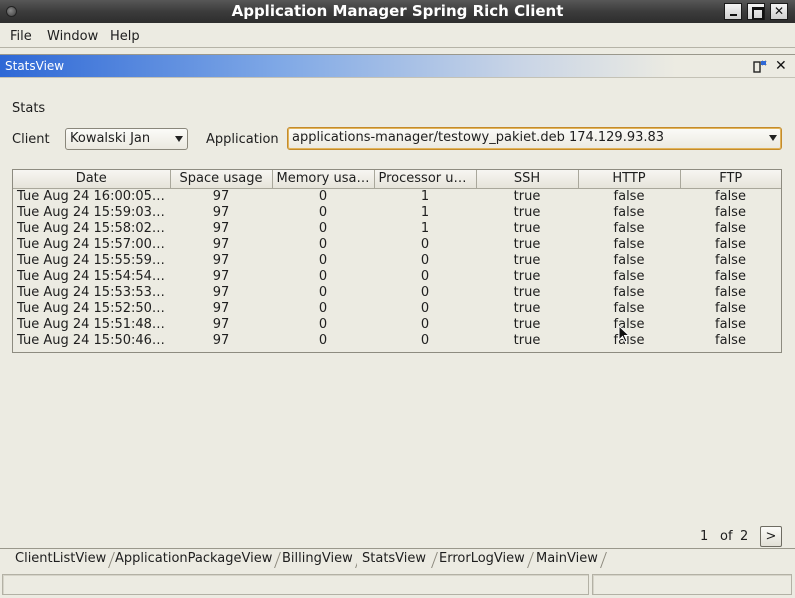  I want to click on view-title: StatsView, so click(35, 66).